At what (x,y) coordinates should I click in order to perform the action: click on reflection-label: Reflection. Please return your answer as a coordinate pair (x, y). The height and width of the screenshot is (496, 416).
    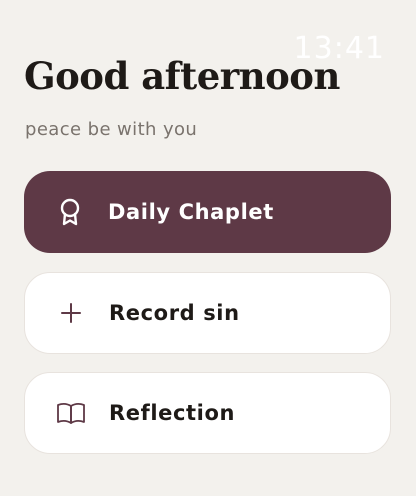
    Looking at the image, I should click on (172, 412).